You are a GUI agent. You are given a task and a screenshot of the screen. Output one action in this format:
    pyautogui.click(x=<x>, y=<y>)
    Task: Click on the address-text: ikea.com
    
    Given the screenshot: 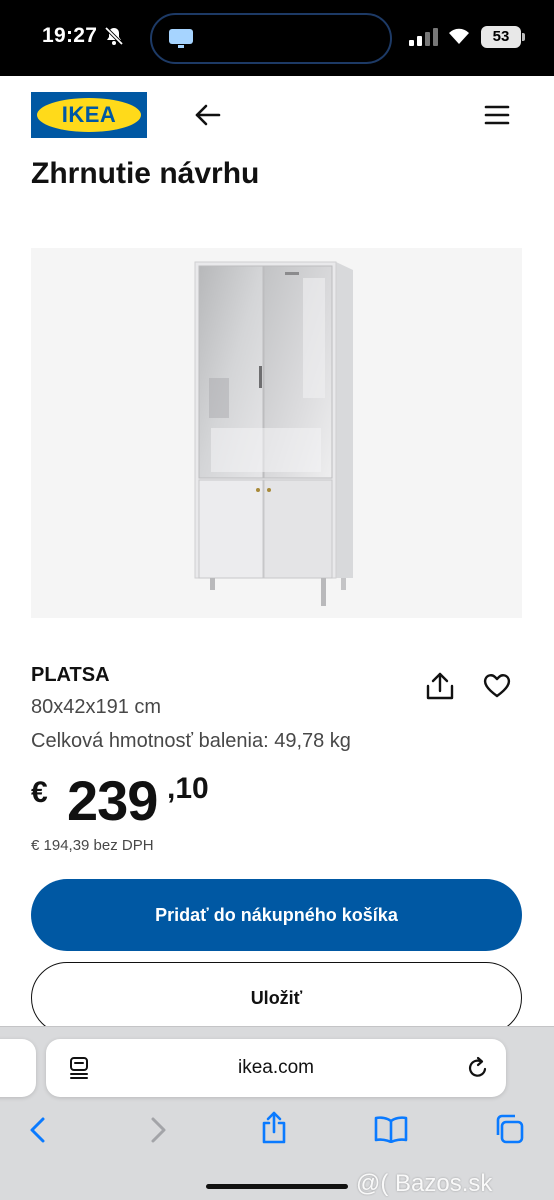 What is the action you would take?
    pyautogui.click(x=276, y=1068)
    